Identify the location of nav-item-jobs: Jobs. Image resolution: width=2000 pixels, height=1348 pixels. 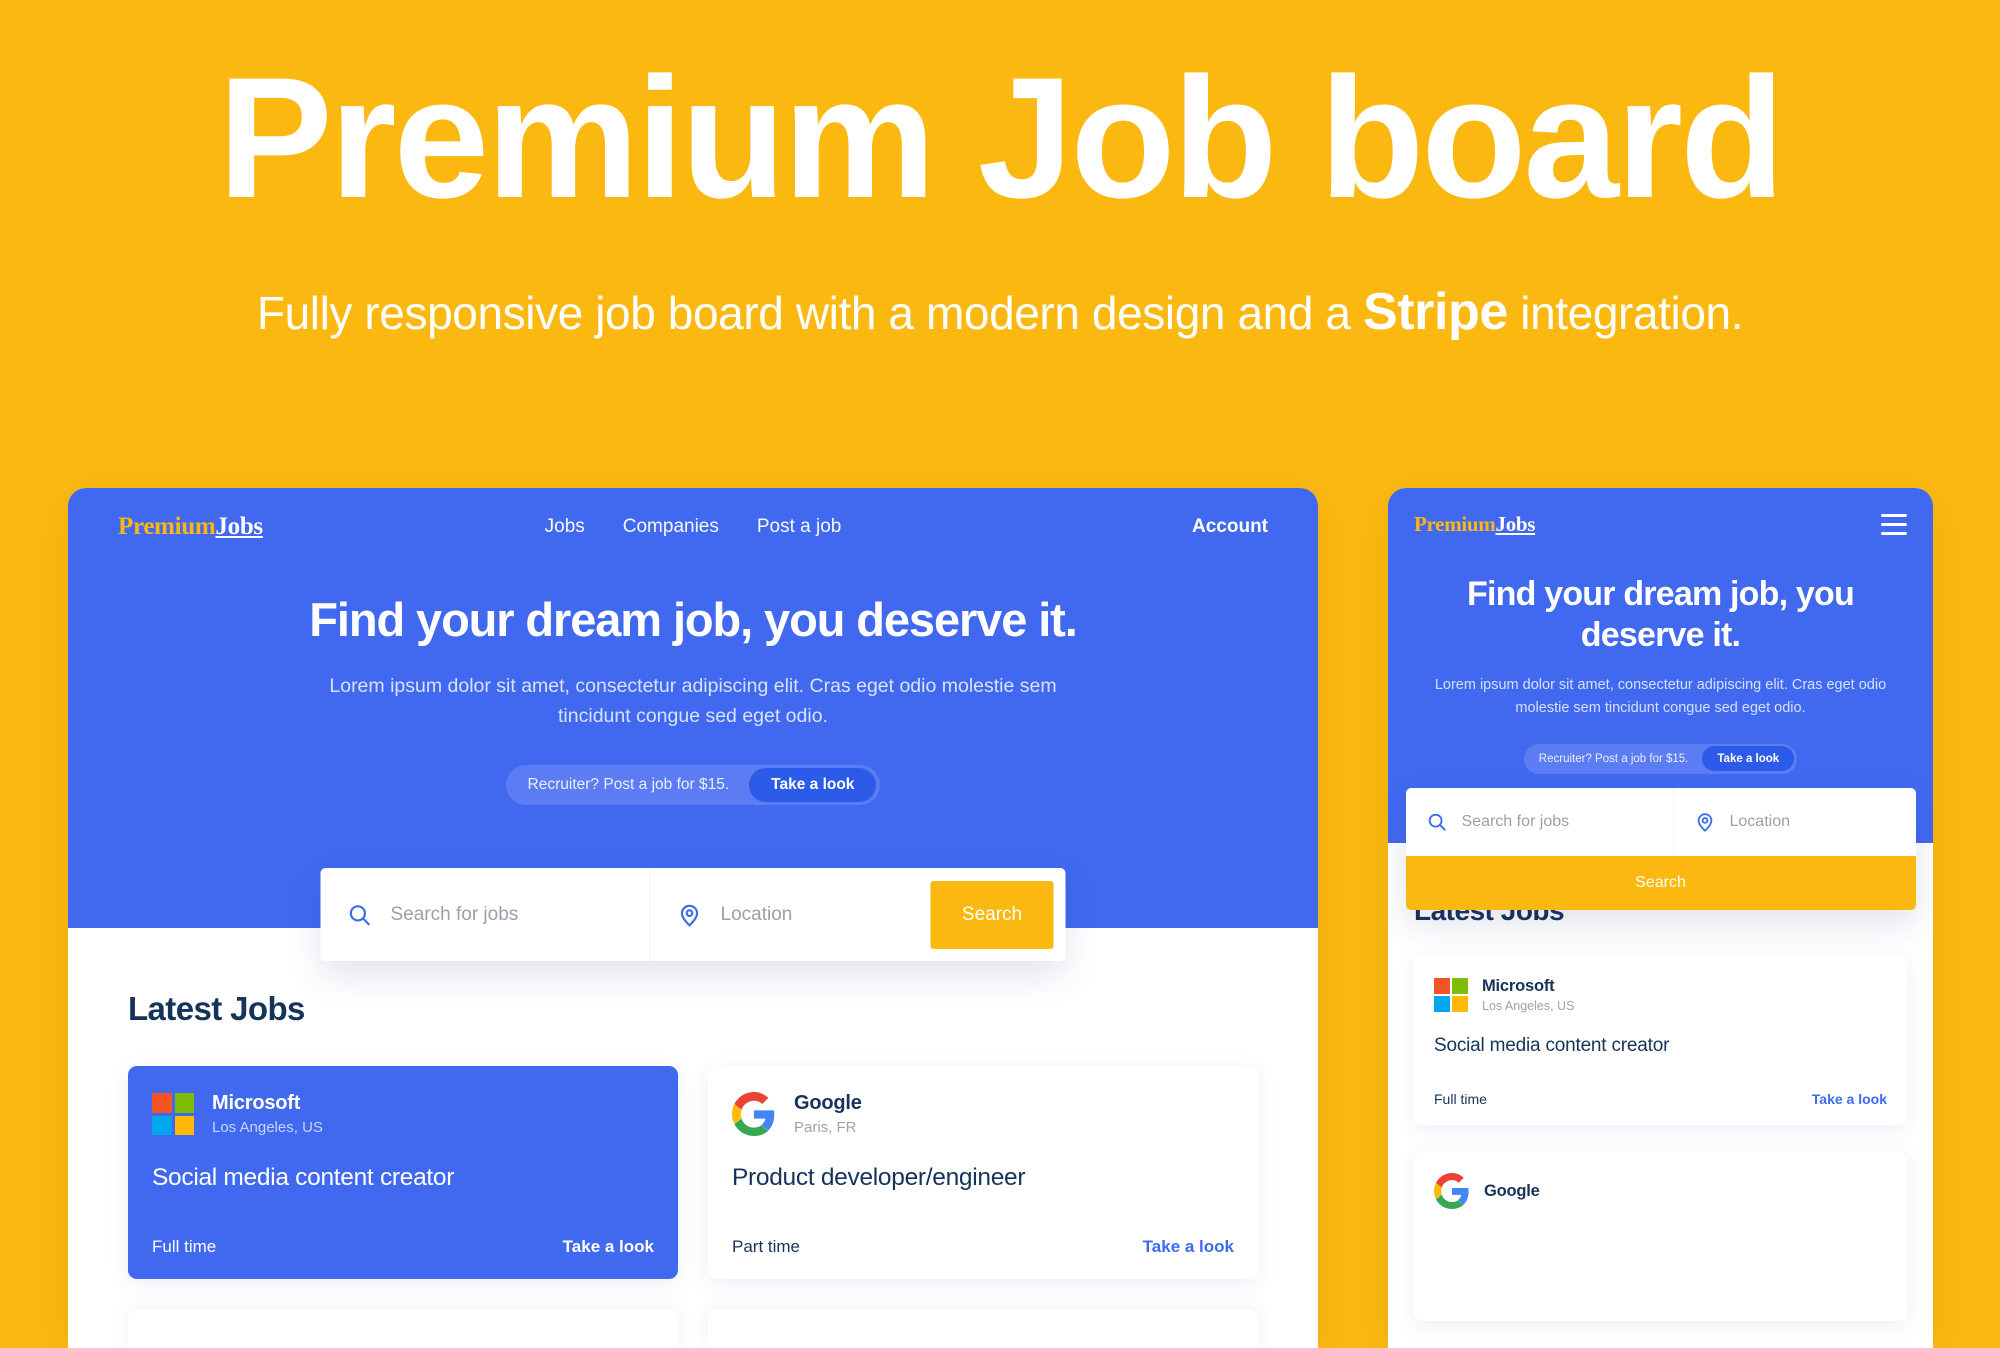
(565, 527).